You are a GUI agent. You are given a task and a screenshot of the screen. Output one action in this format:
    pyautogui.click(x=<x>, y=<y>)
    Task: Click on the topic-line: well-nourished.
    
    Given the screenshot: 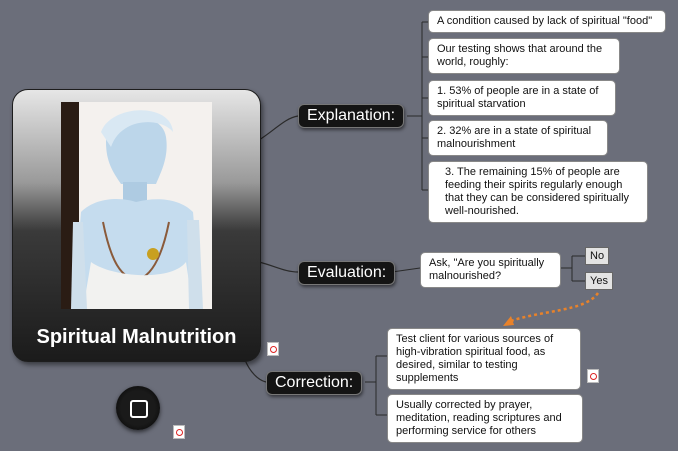 What is the action you would take?
    pyautogui.click(x=482, y=211)
    